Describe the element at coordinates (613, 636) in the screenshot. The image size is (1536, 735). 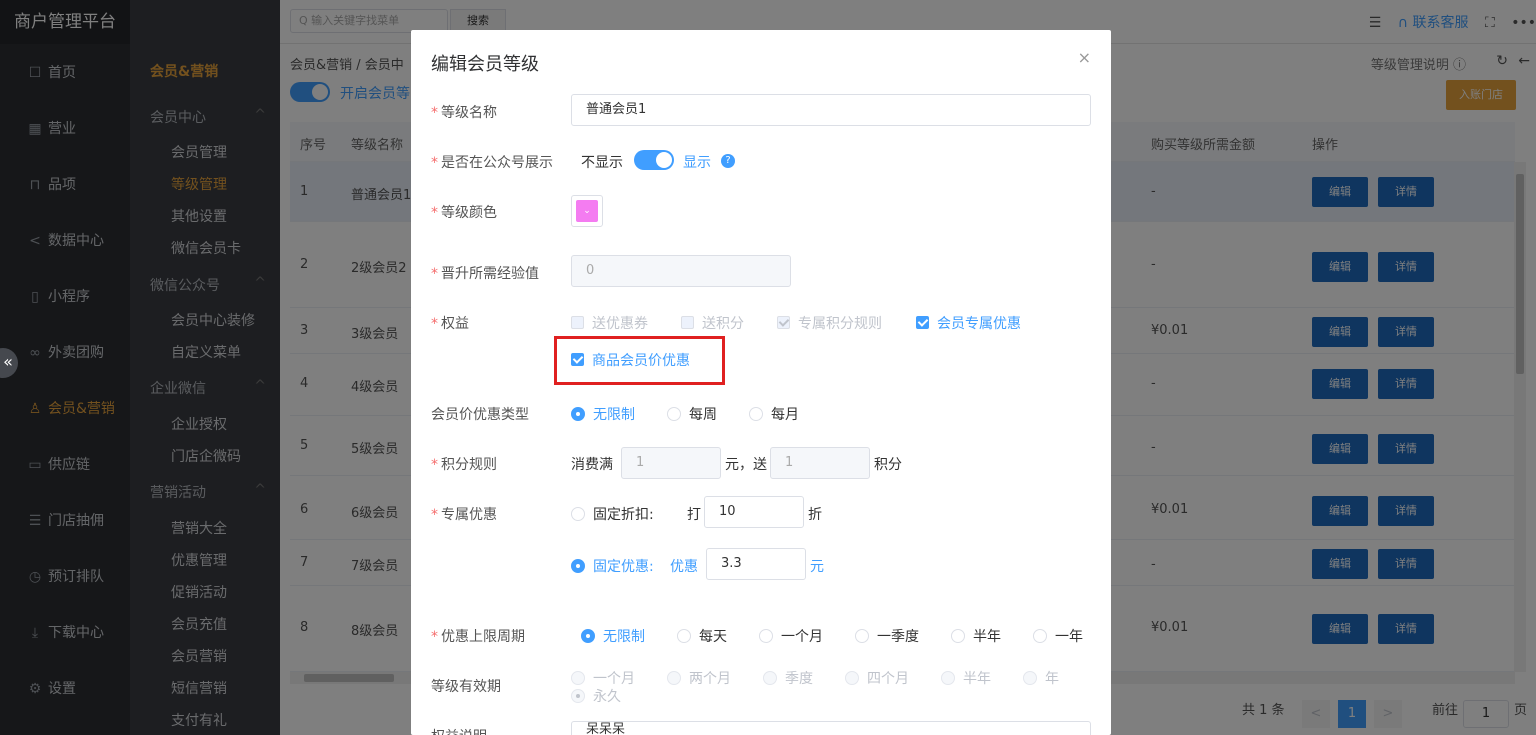
I see `limit-unlimited-radio: 无限制` at that location.